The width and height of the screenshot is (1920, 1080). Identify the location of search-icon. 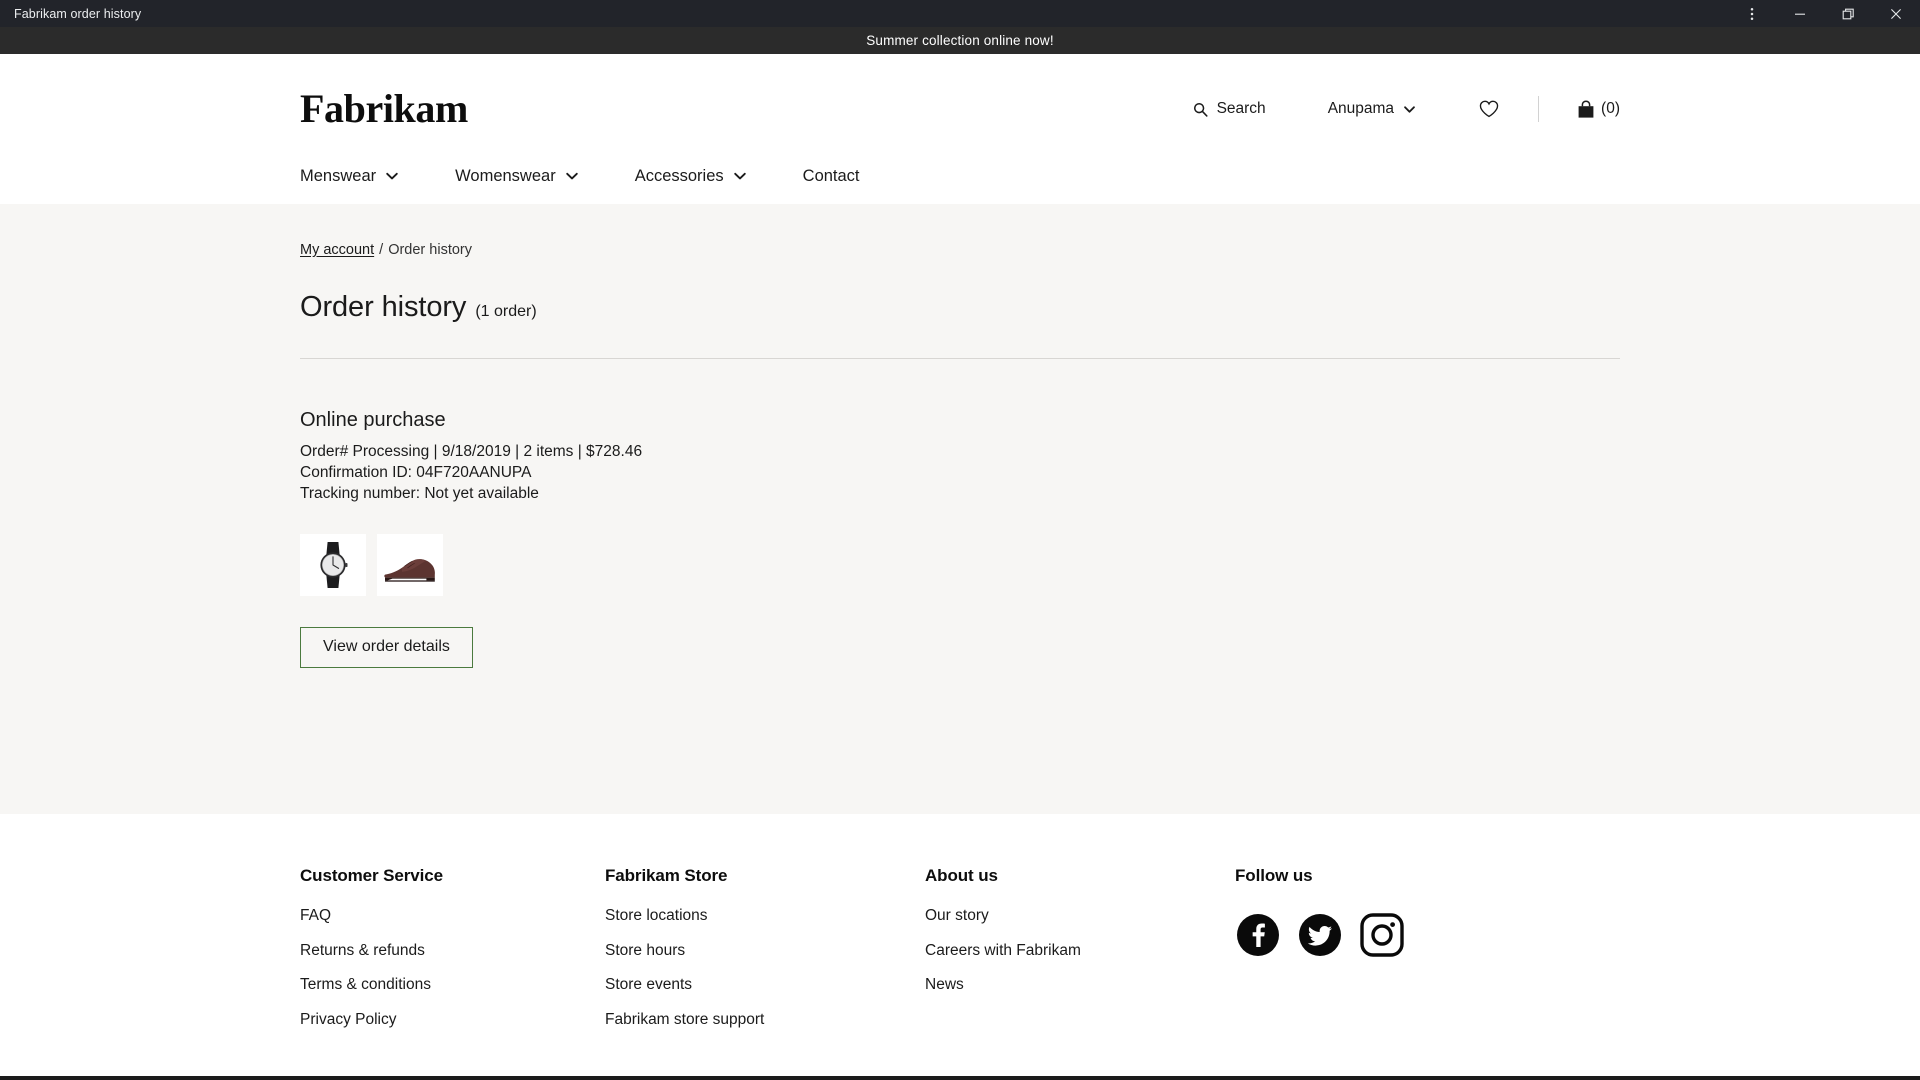
(1200, 109).